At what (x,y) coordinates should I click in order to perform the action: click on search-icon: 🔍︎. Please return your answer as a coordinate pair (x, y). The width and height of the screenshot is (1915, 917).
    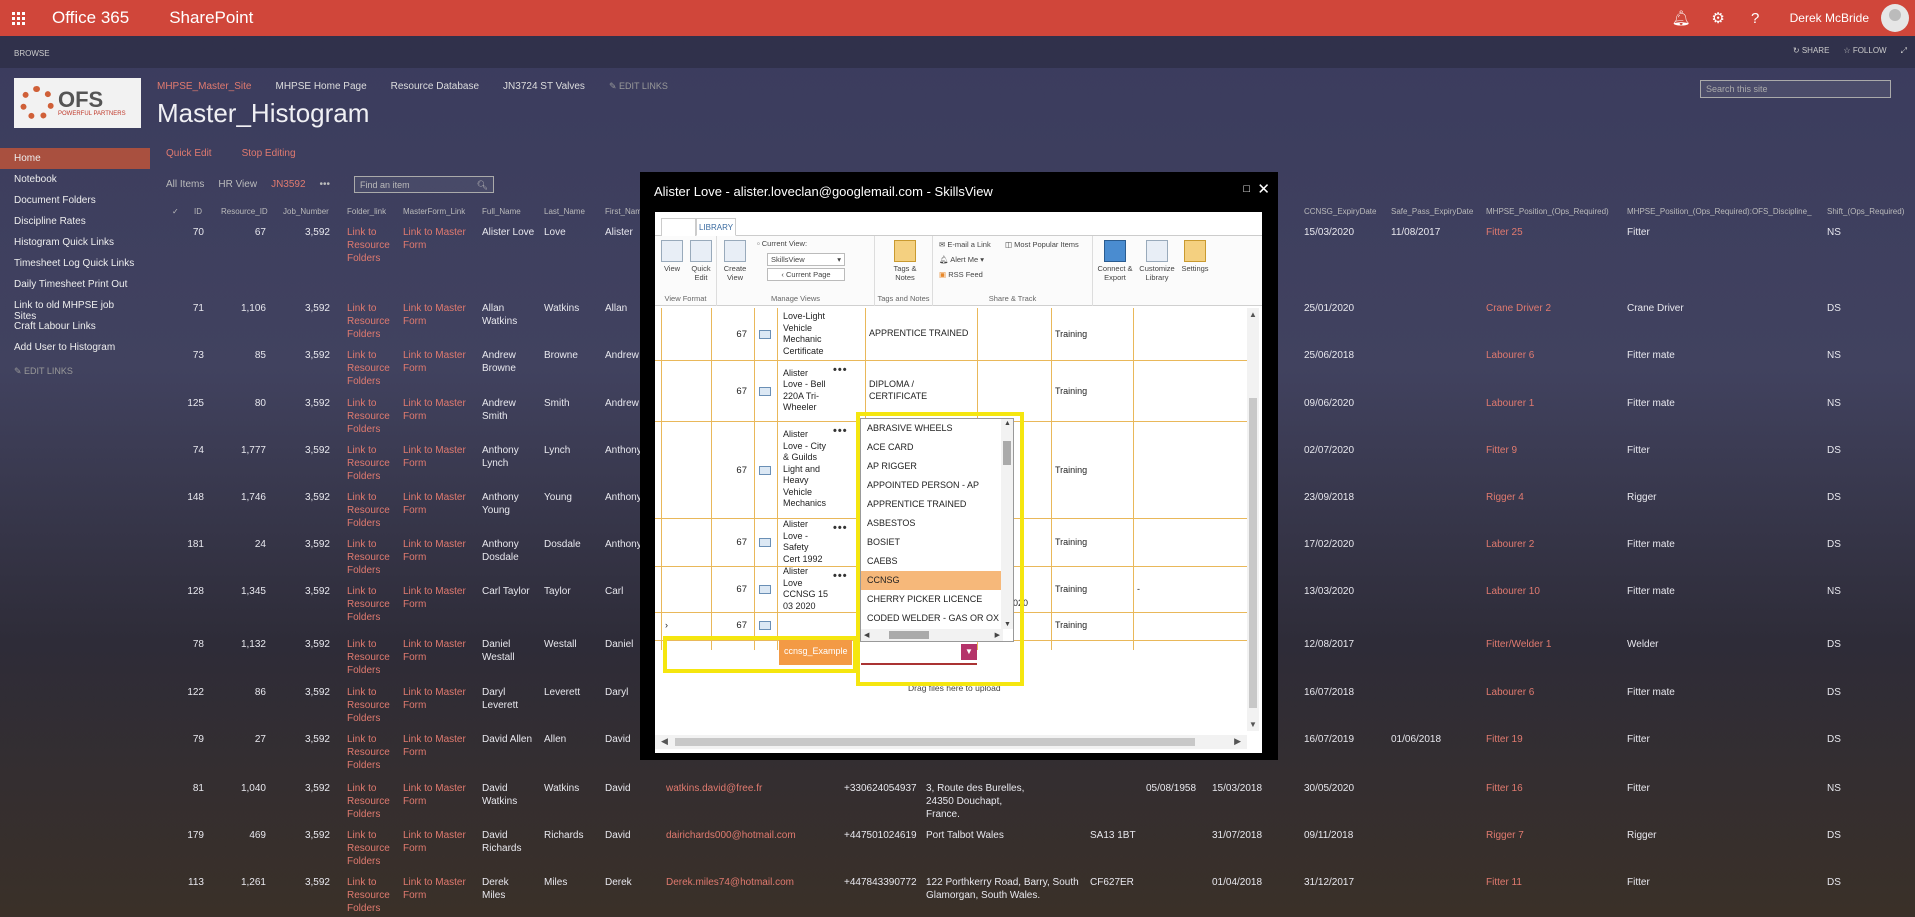
    Looking at the image, I should click on (482, 185).